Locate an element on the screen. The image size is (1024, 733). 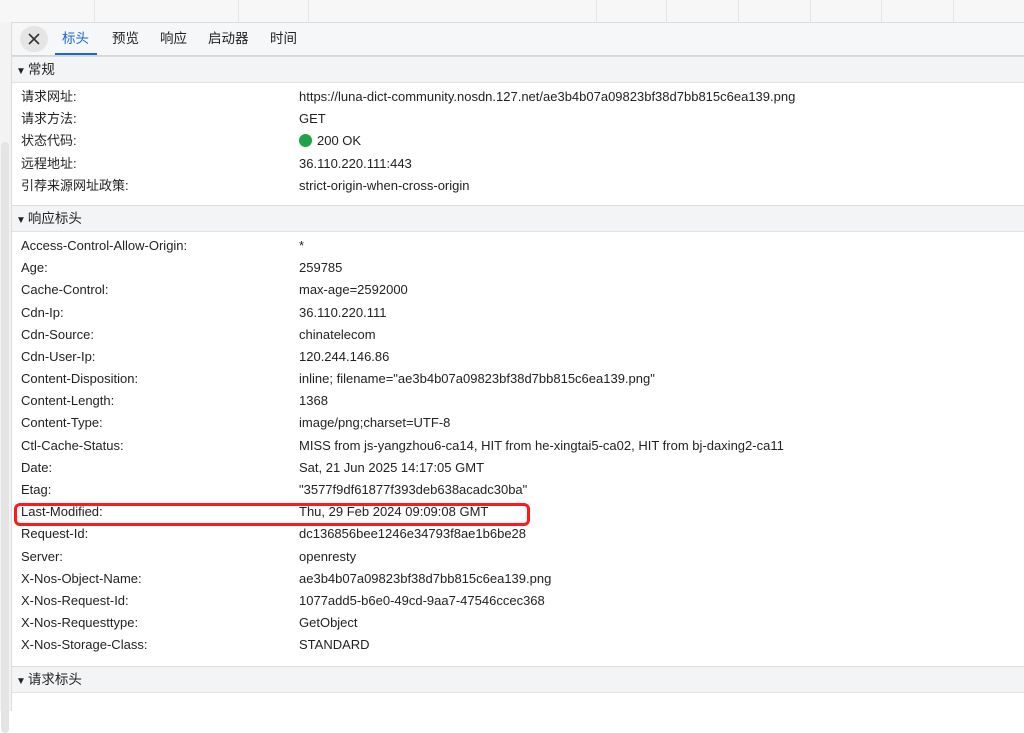
header-key: Cdn-Source: is located at coordinates (57, 334).